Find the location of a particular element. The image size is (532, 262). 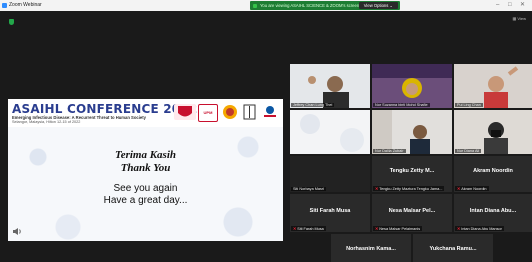

maximize-icon: □ is located at coordinates (510, 5).